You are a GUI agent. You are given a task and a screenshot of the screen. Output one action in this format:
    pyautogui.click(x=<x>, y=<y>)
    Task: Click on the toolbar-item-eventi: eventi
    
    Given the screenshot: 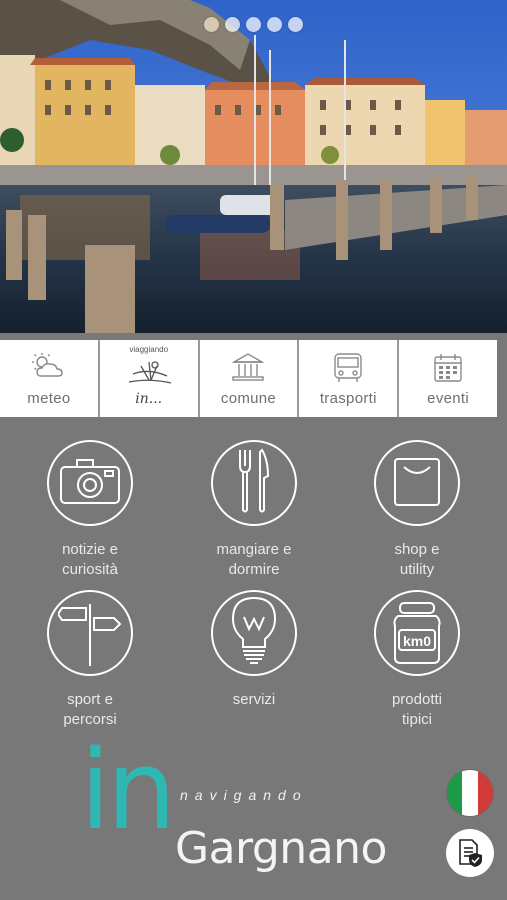 What is the action you would take?
    pyautogui.click(x=448, y=378)
    